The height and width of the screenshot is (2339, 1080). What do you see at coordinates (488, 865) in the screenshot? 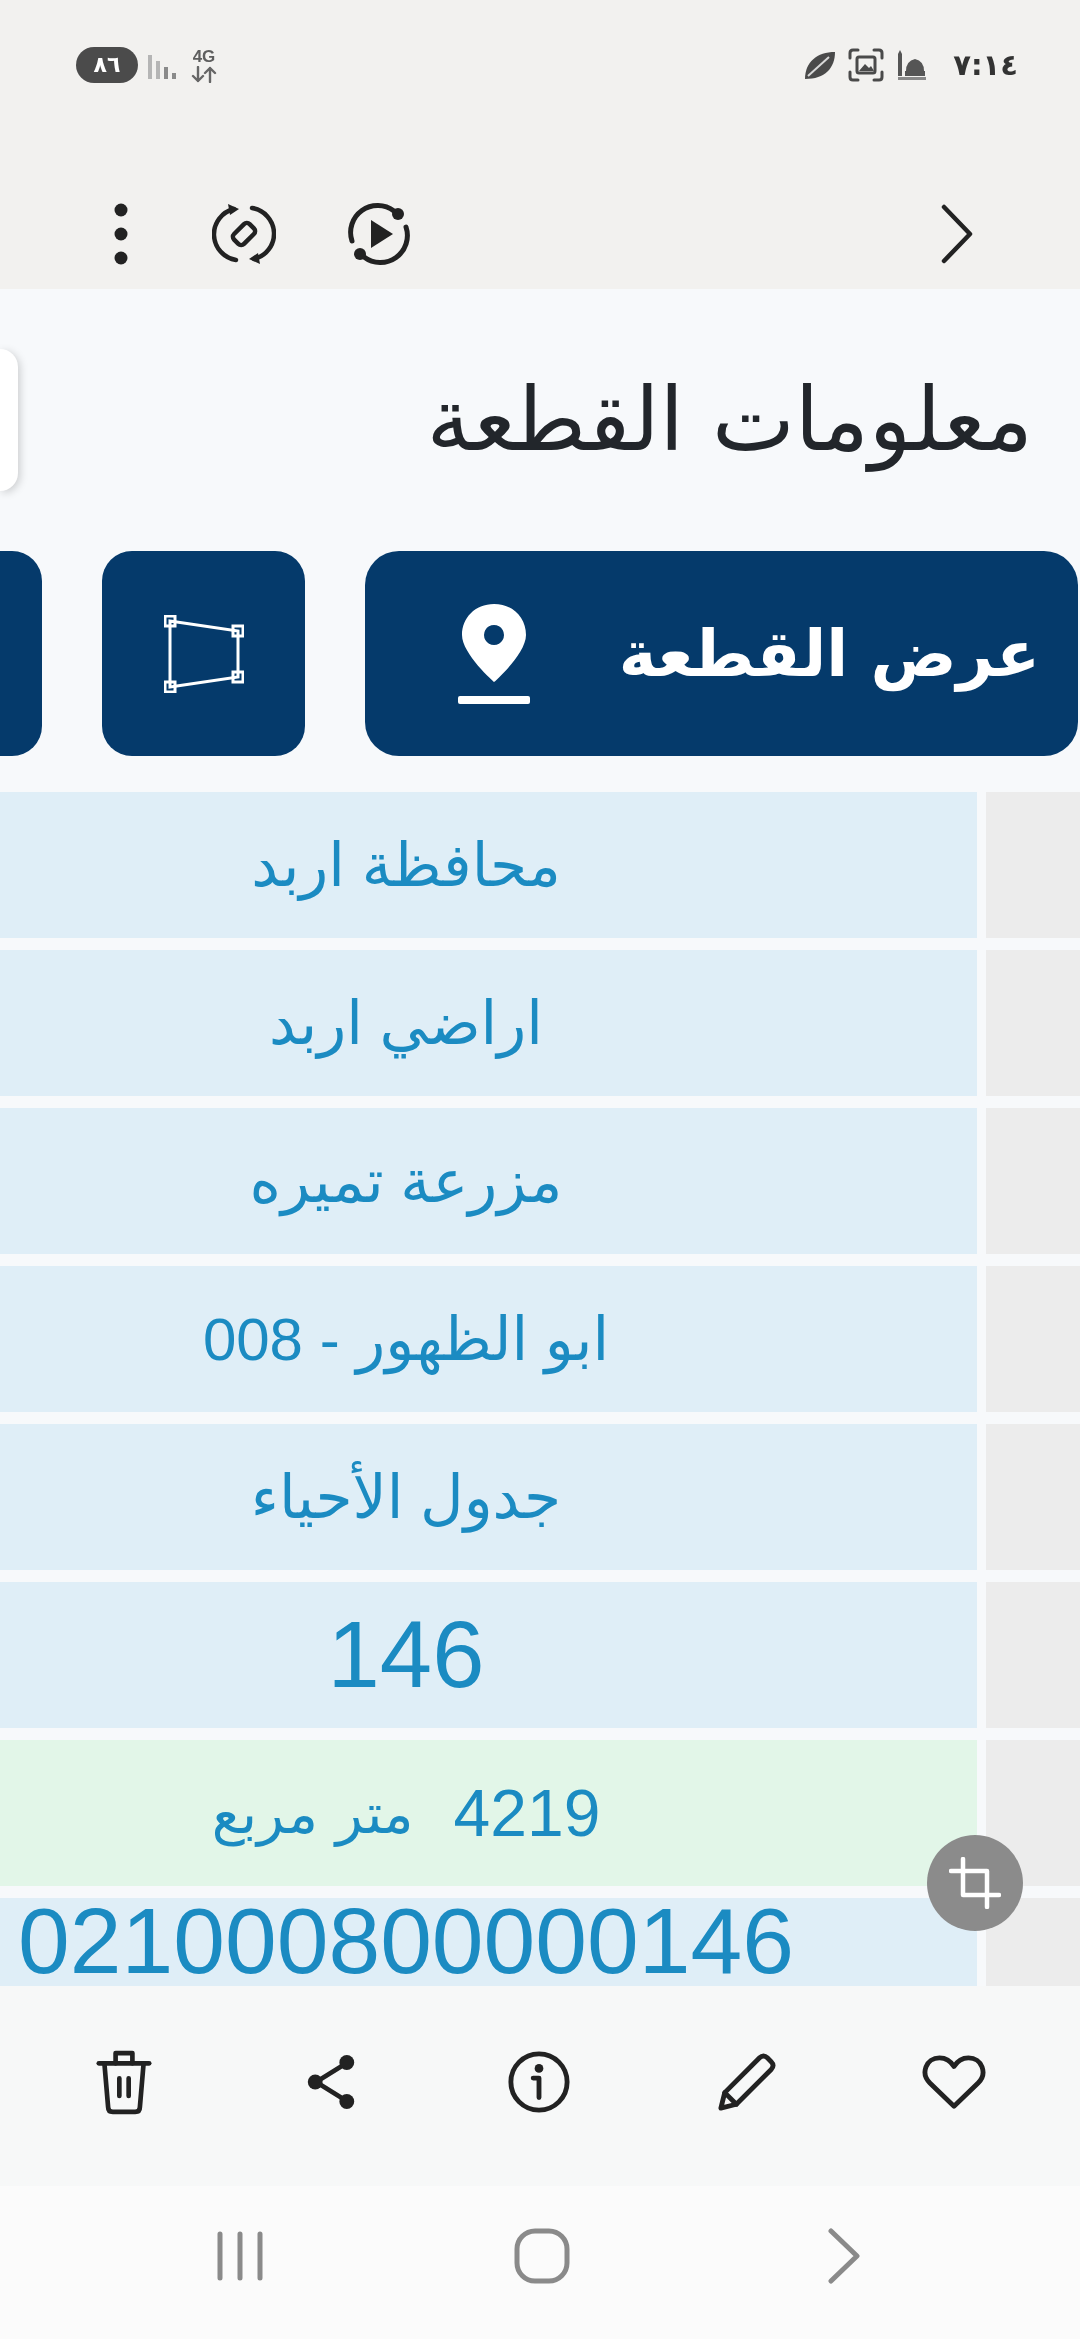
I see `table-cell: محافظة اربد` at bounding box center [488, 865].